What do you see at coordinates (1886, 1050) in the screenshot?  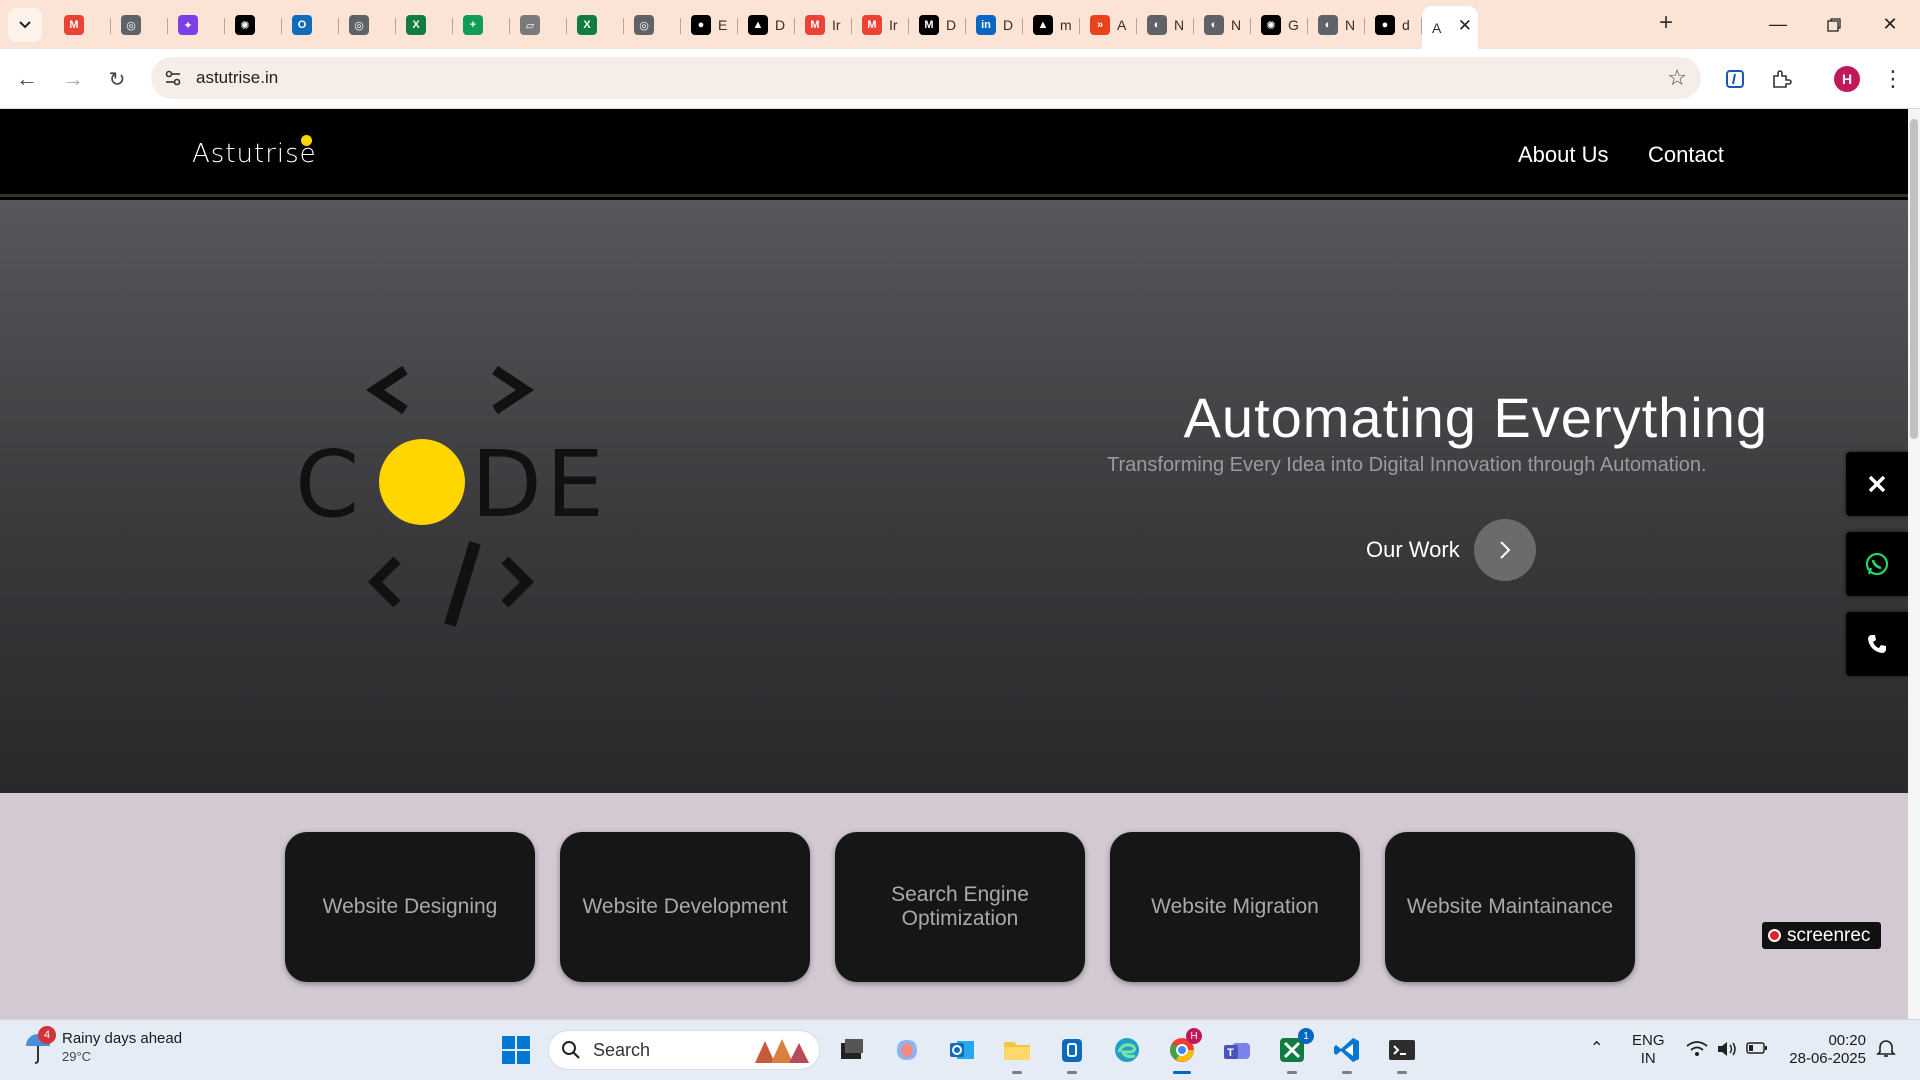 I see `notifications-bell-icon` at bounding box center [1886, 1050].